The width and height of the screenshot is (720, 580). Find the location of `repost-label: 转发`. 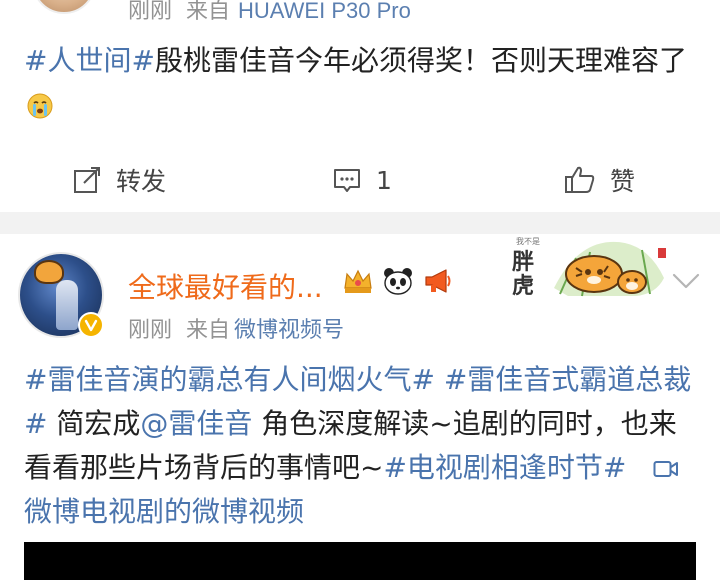

repost-label: 转发 is located at coordinates (141, 181).